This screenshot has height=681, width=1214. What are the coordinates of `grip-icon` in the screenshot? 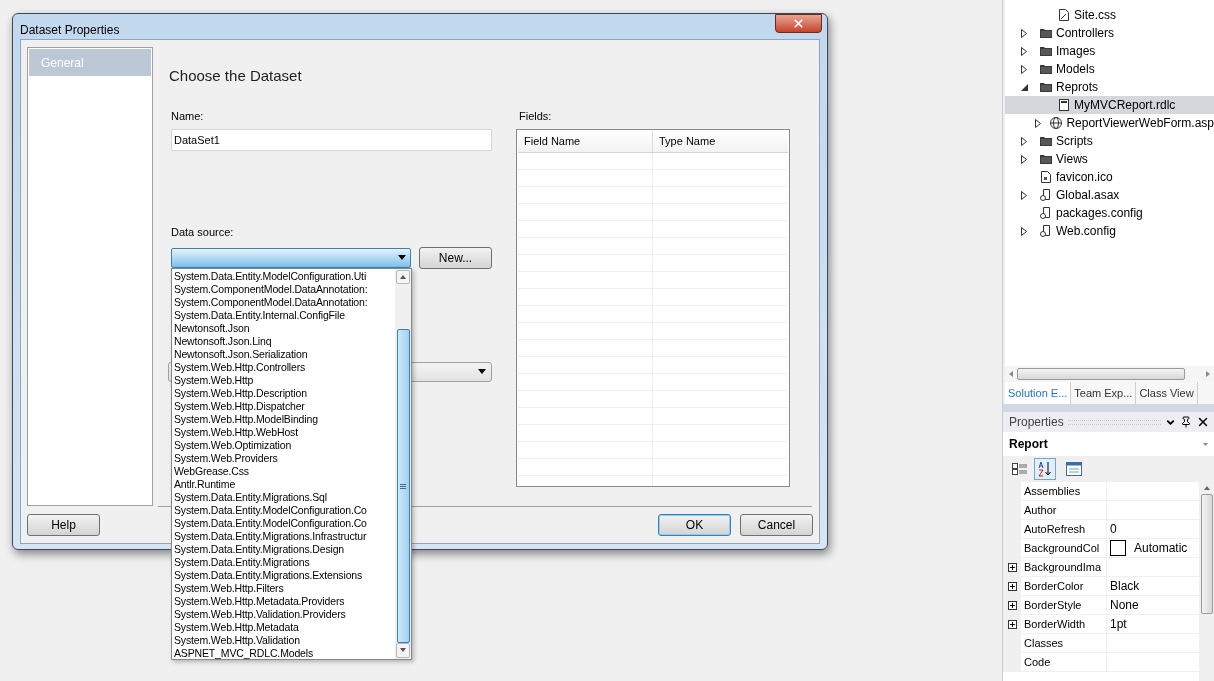 It's located at (403, 486).